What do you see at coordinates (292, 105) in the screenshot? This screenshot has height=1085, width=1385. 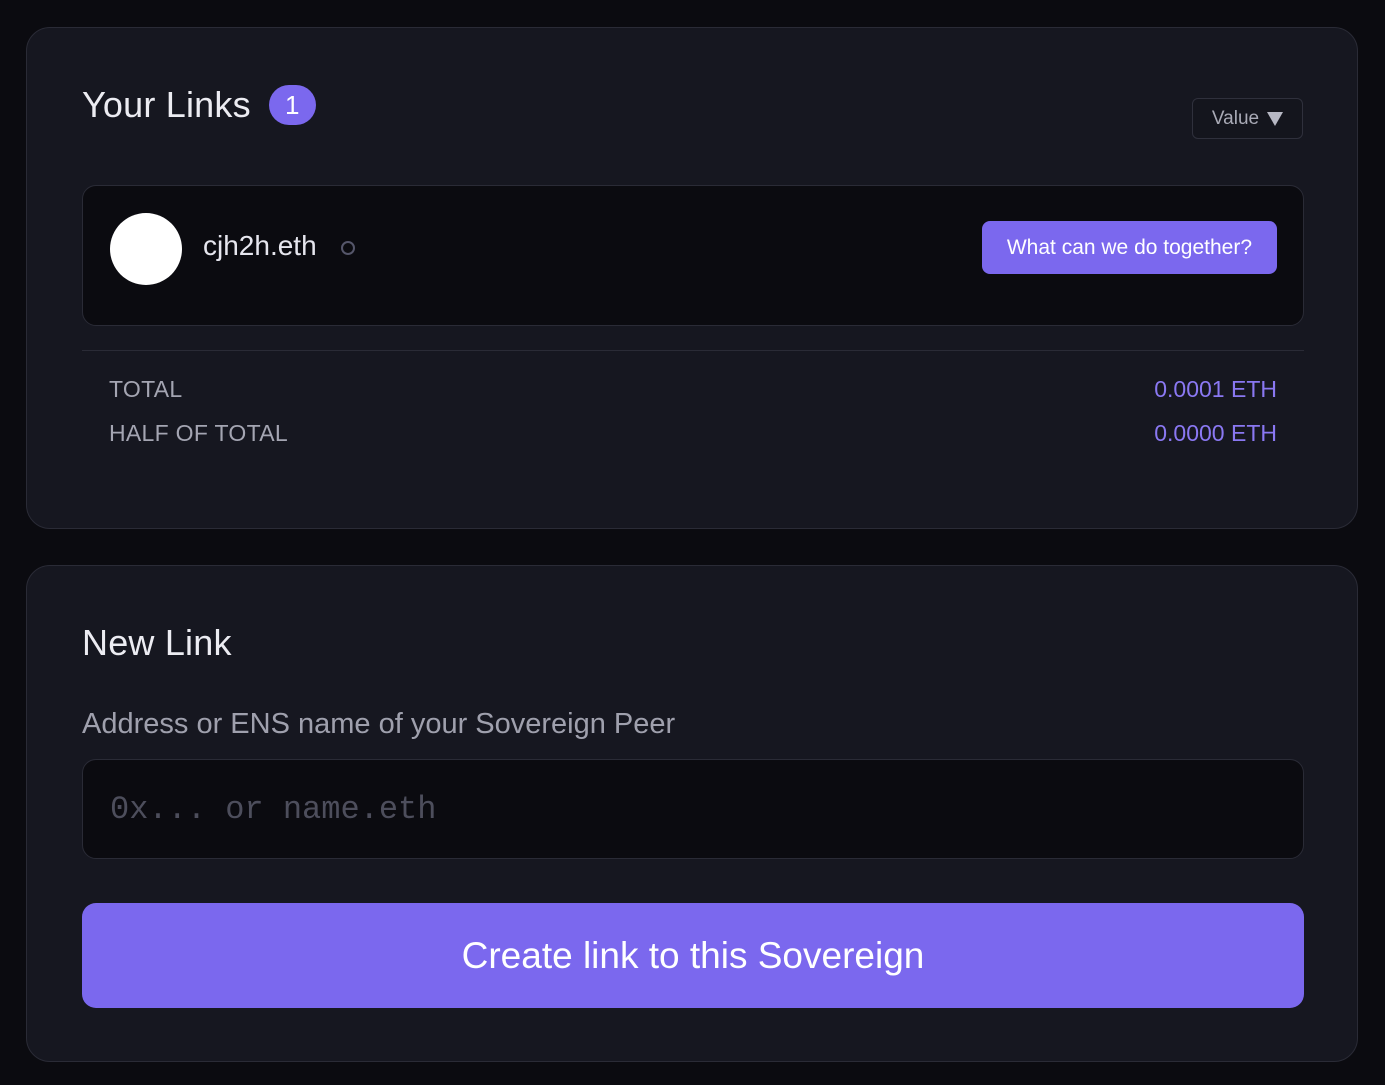 I see `links-count-badge: 1` at bounding box center [292, 105].